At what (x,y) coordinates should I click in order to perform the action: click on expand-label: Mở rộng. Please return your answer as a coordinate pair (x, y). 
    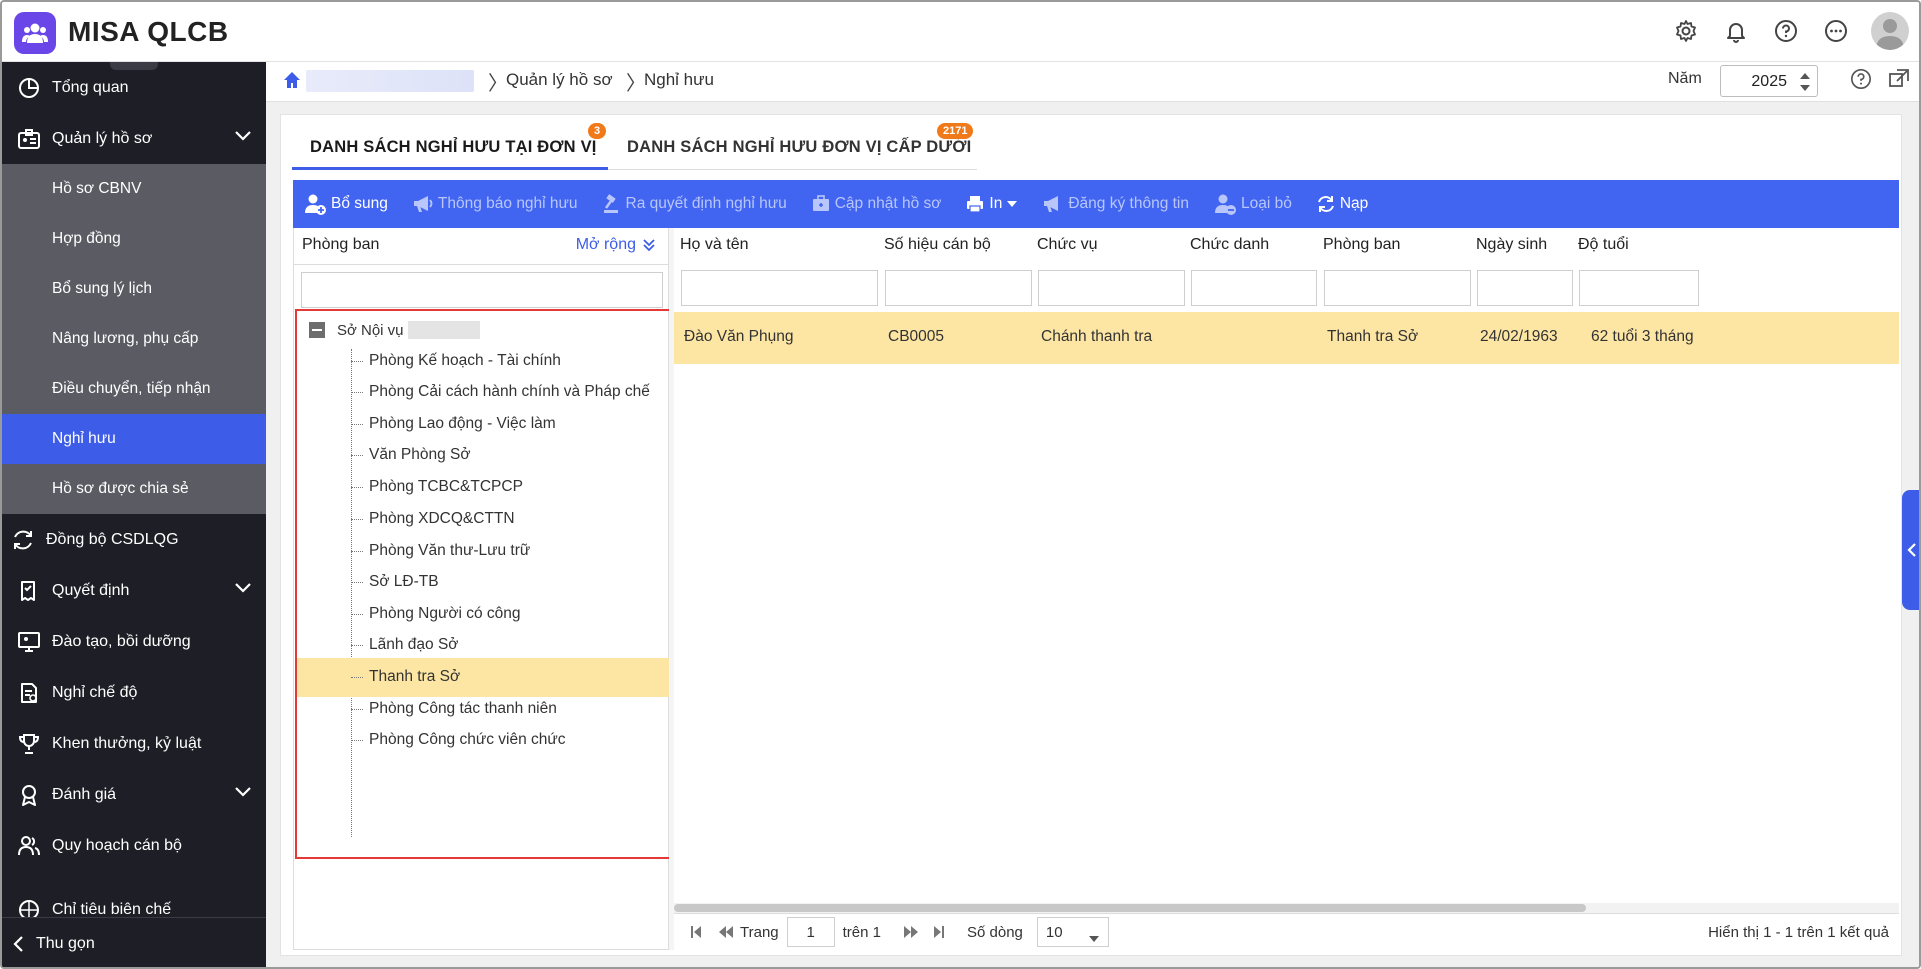
    Looking at the image, I should click on (605, 244).